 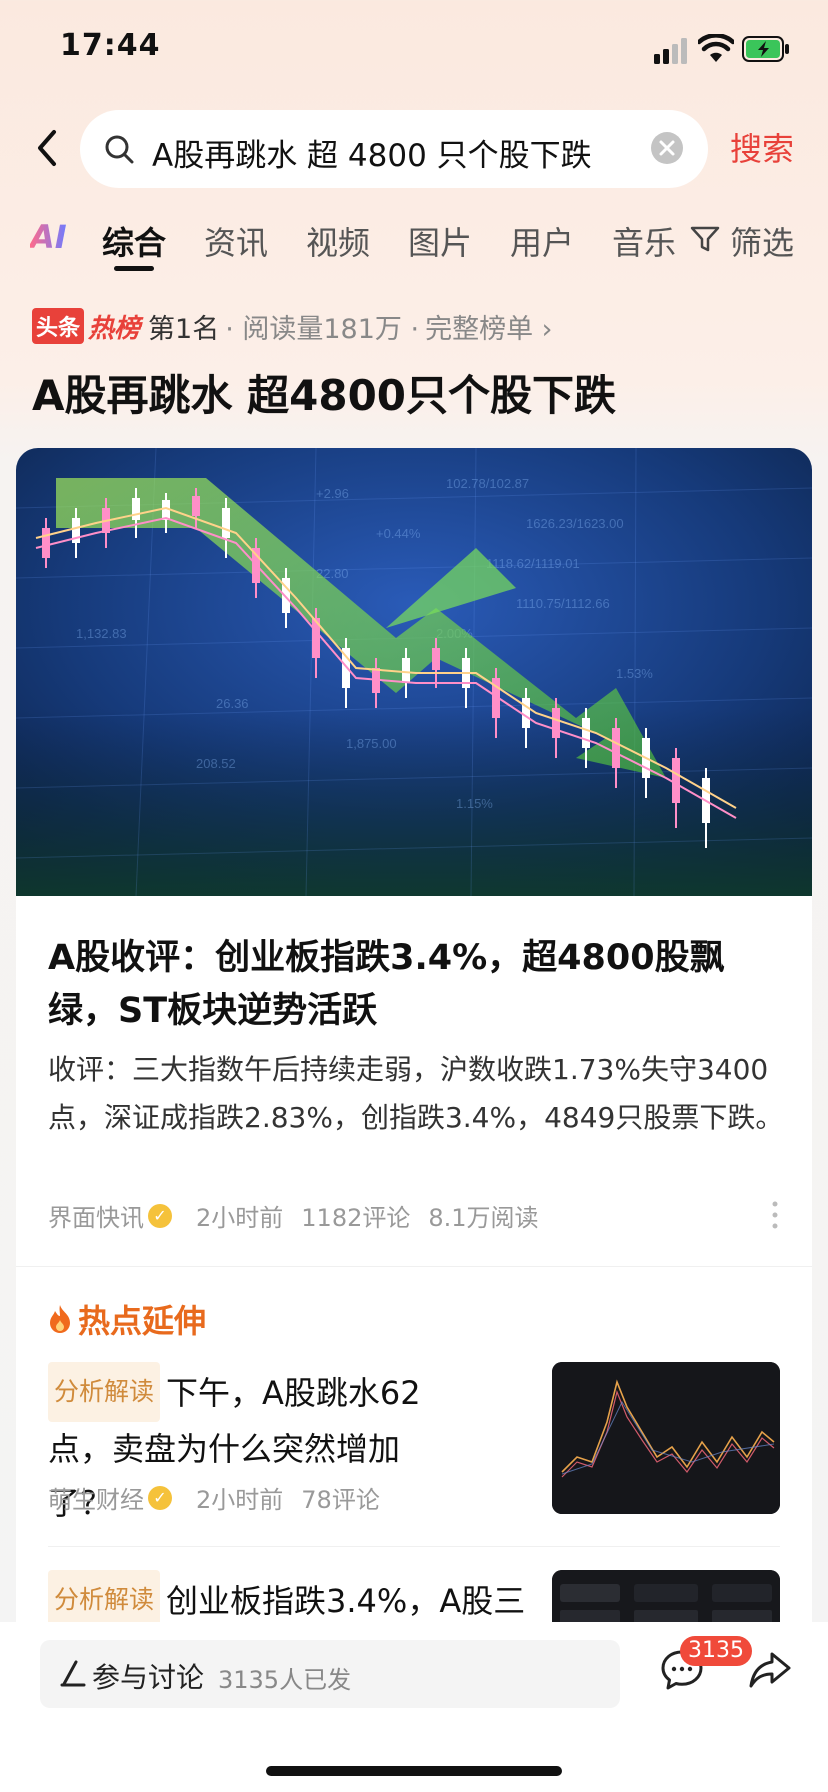 I want to click on related-item-text: 创业板指跌3.4%，A股三, so click(x=346, y=1601).